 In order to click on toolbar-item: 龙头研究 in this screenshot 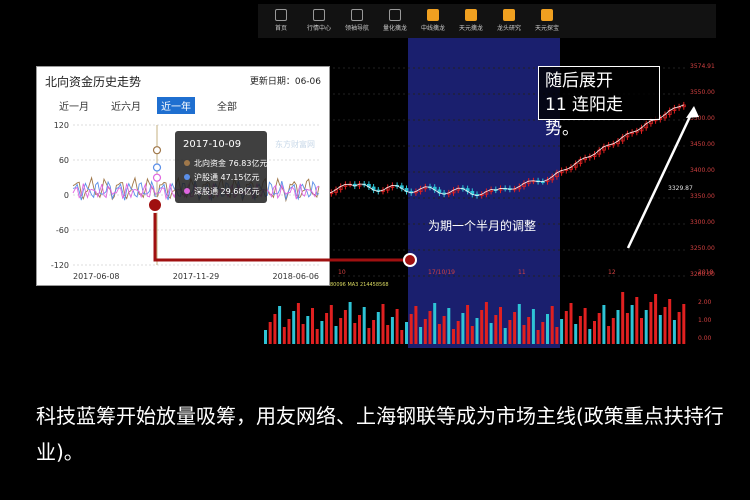, I will do `click(509, 21)`.